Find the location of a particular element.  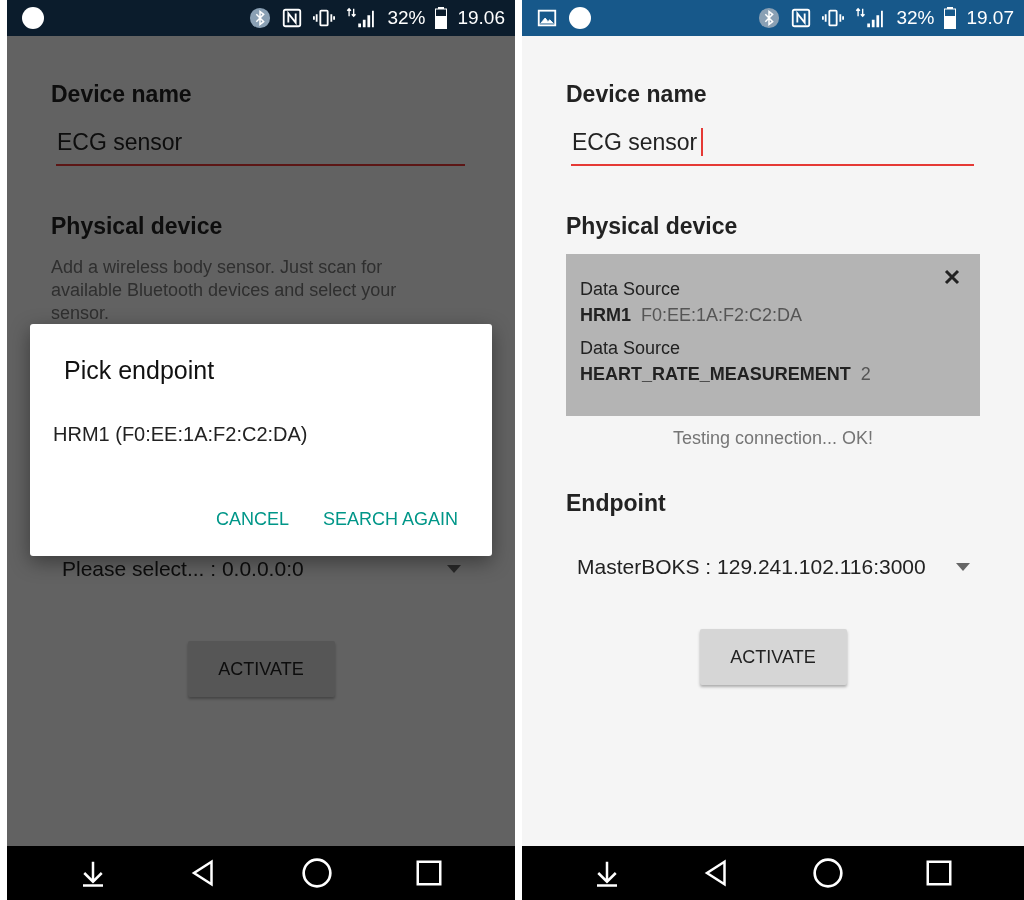

endpoint-dropdown: Please select... : 0.0.0.0:0 is located at coordinates (261, 569).